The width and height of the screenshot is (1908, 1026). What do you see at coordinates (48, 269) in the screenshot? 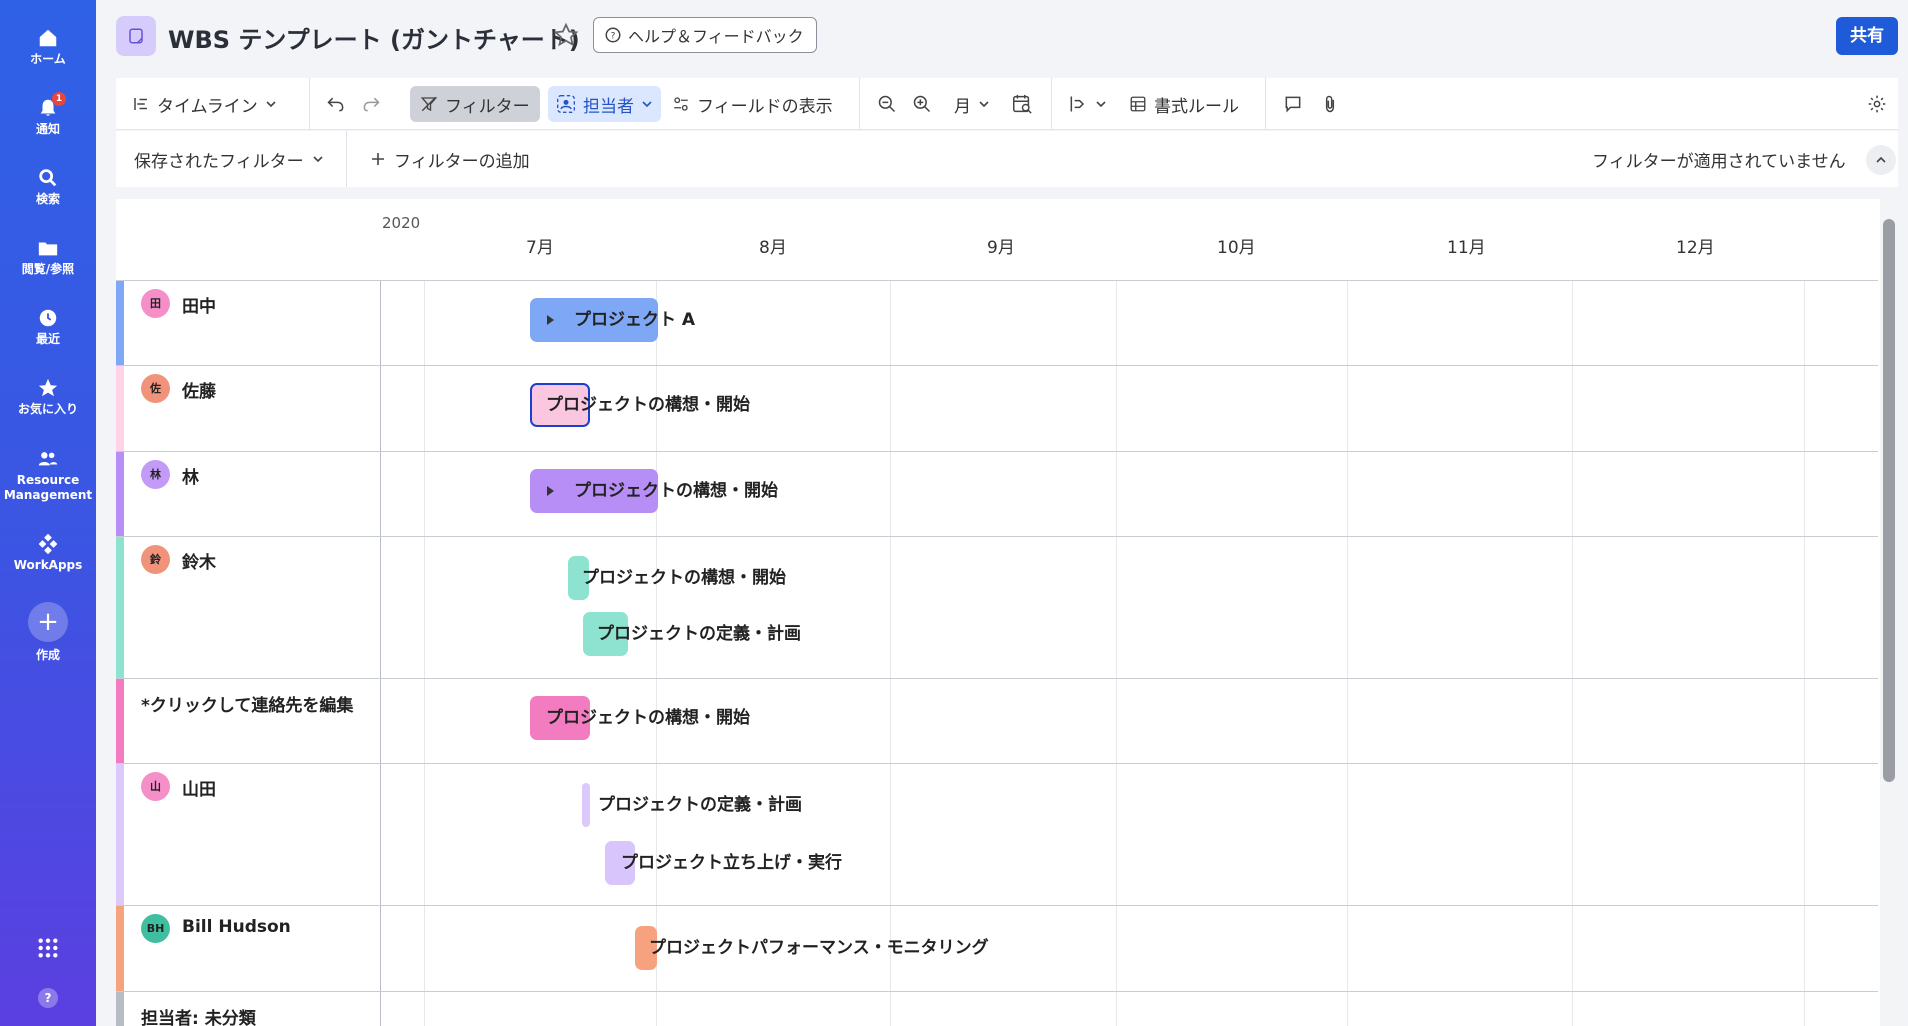
I see `nav-browse-label: 閲覧/参照` at bounding box center [48, 269].